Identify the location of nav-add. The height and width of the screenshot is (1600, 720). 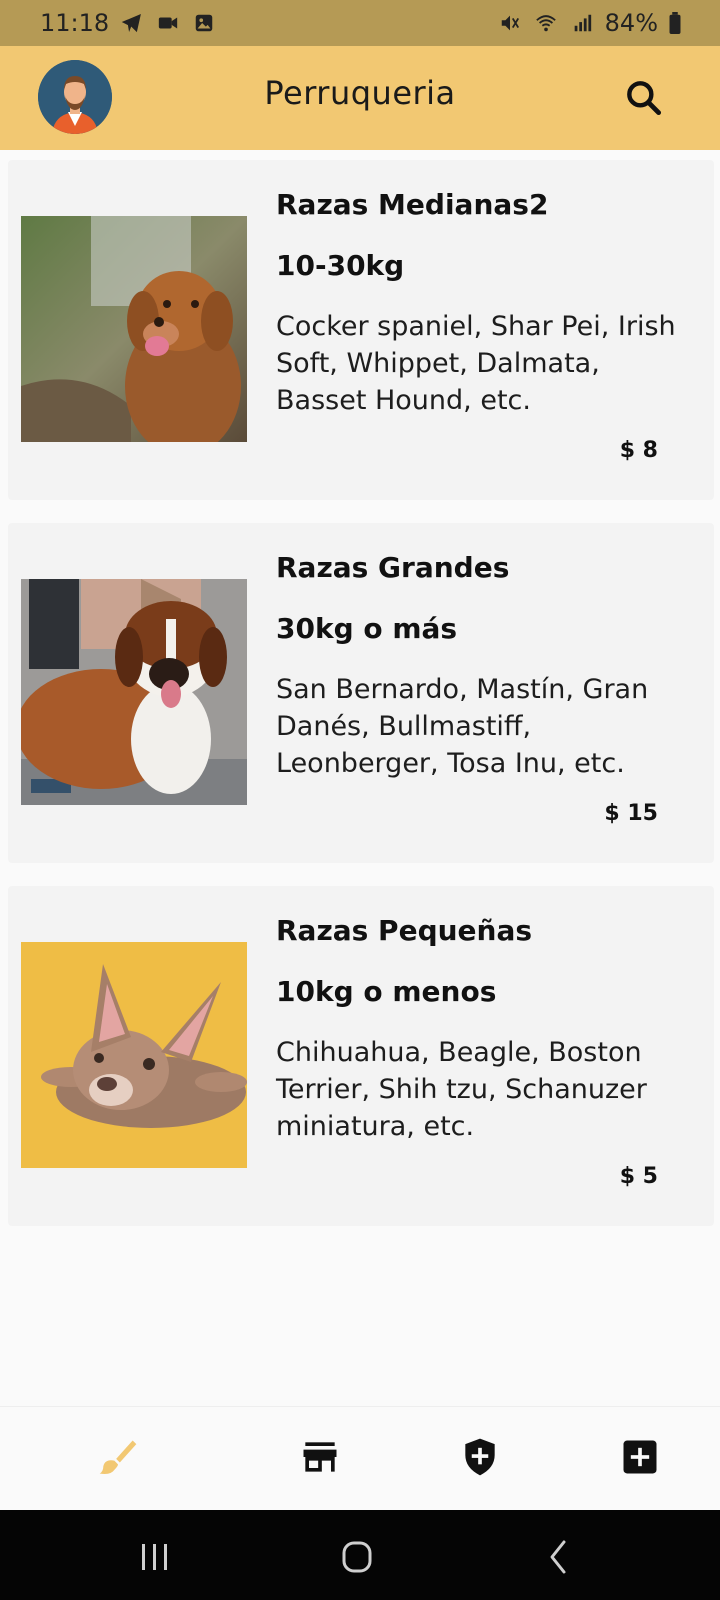
(640, 1457).